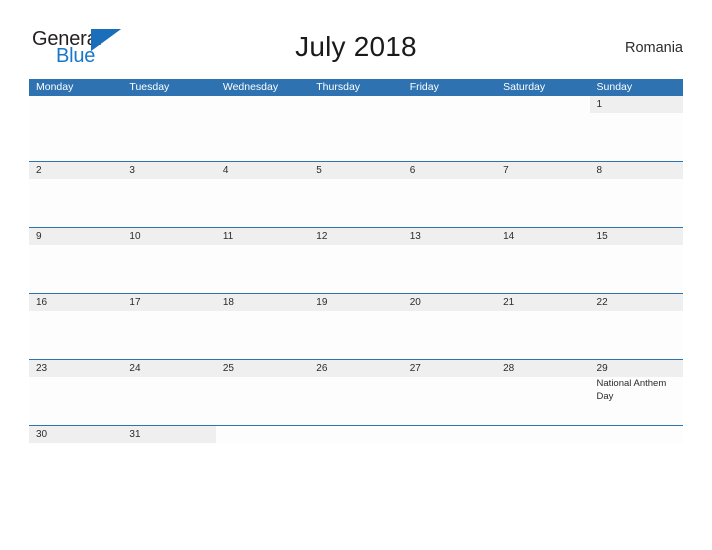 This screenshot has height=550, width=712. Describe the element at coordinates (76, 194) in the screenshot. I see `day-cell-2: 2` at that location.